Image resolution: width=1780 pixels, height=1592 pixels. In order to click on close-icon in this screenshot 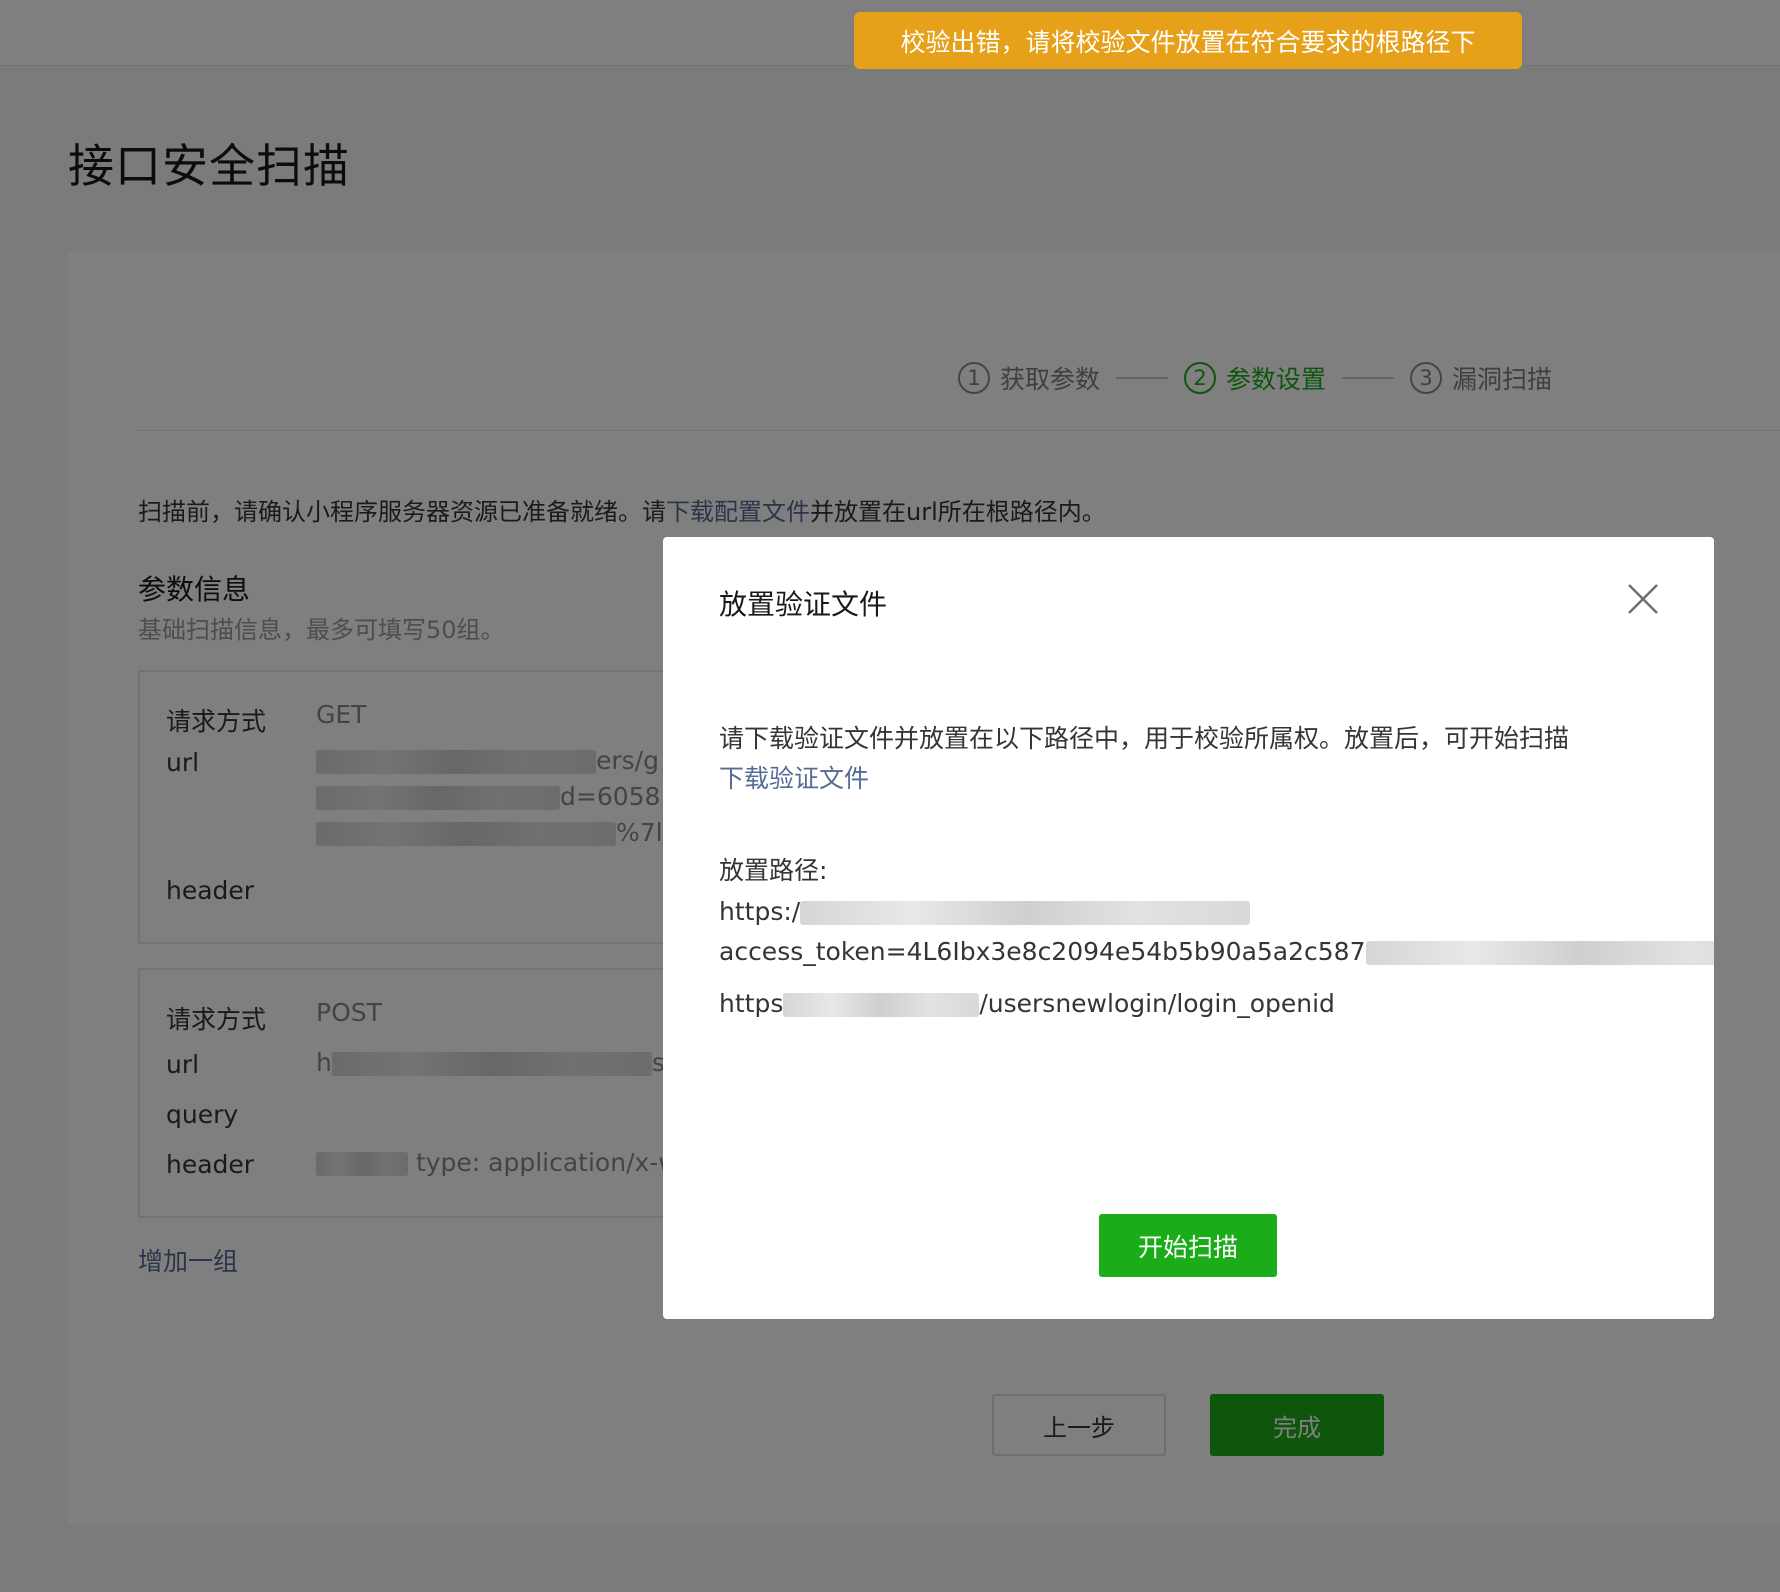, I will do `click(1643, 599)`.